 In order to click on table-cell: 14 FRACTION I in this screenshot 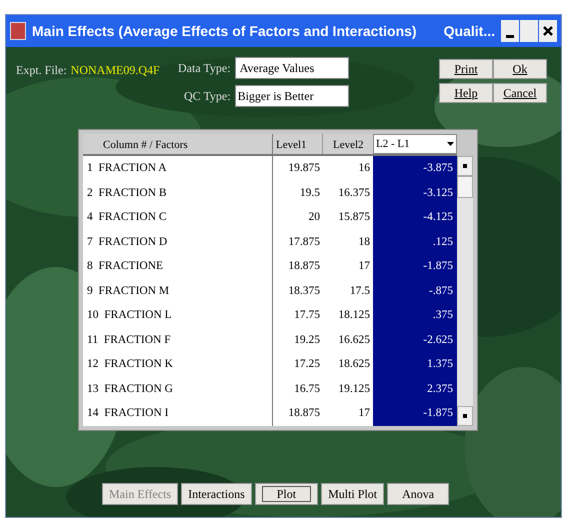, I will do `click(178, 413)`.